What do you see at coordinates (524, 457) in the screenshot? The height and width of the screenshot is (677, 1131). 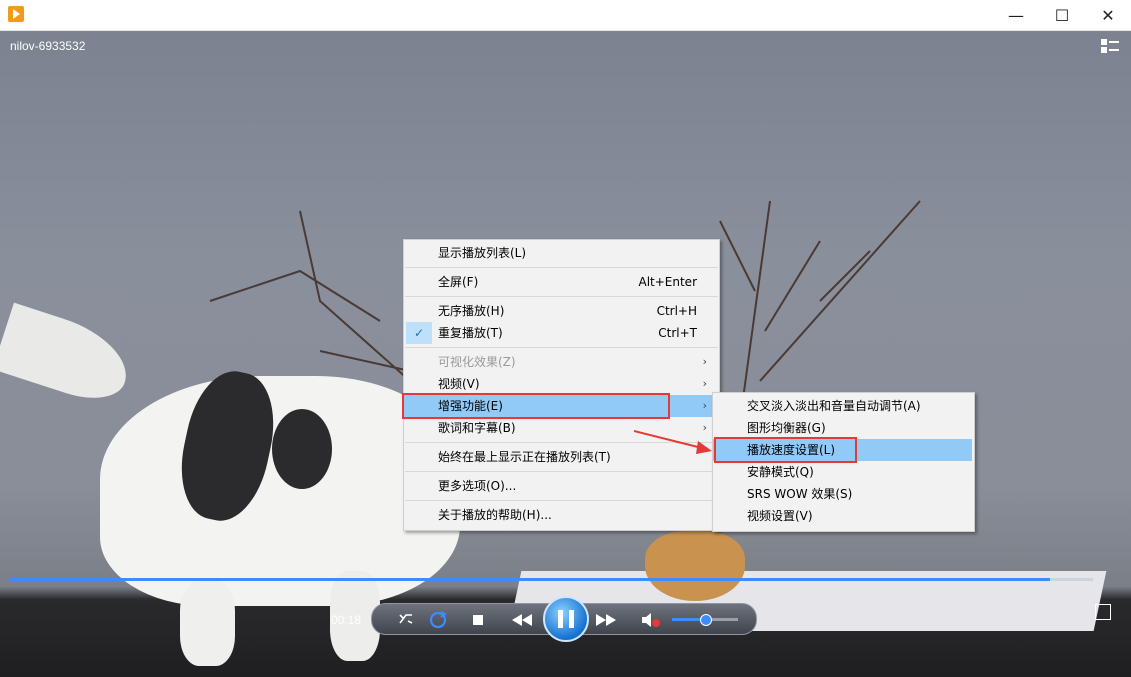 I see `menu-item-label: 始终在最上显示正在播放列表(T)` at bounding box center [524, 457].